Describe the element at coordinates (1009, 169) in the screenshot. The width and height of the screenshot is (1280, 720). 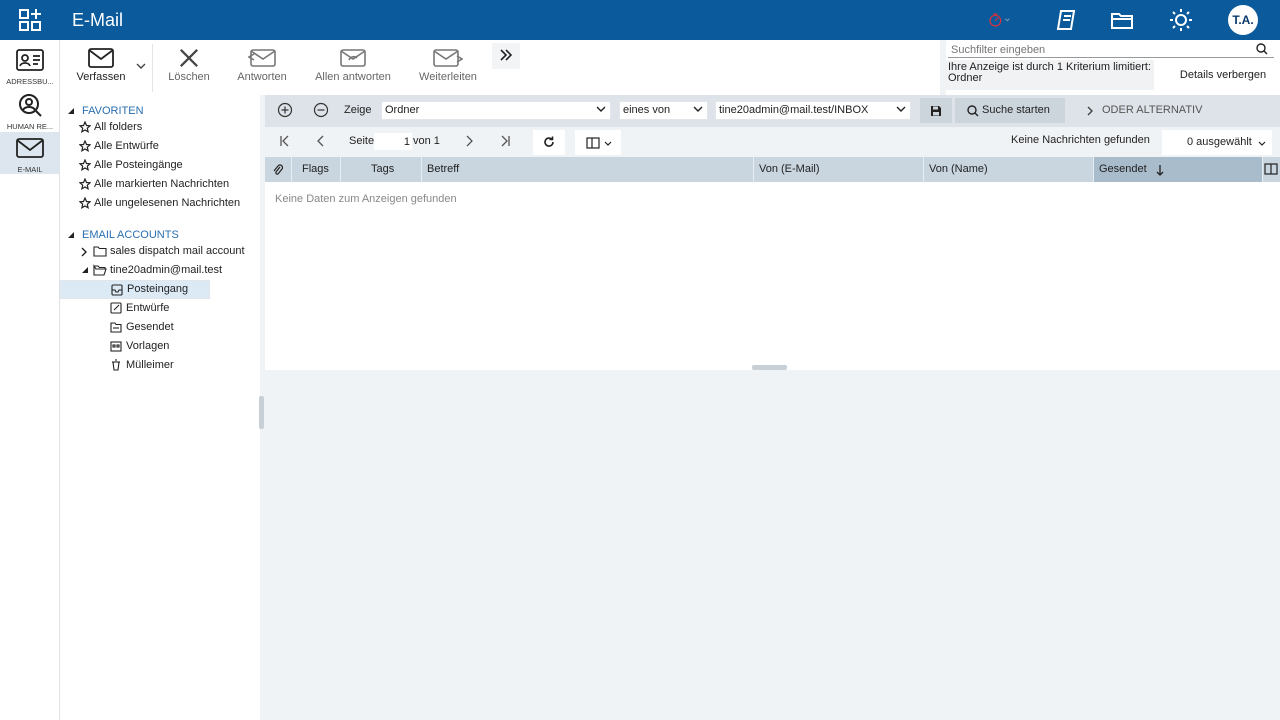
I see `column-from-name: Von (Name)` at that location.